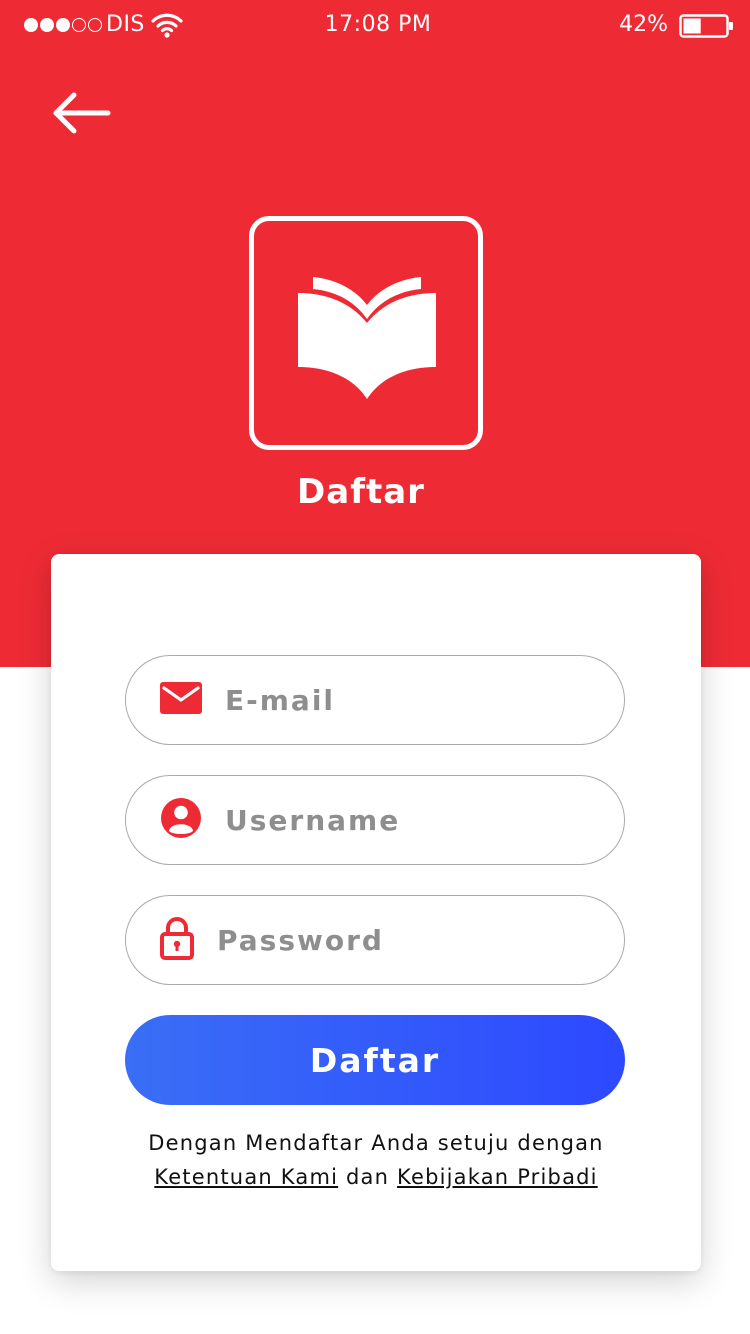 The image size is (750, 1334). What do you see at coordinates (367, 338) in the screenshot?
I see `open-book-icon` at bounding box center [367, 338].